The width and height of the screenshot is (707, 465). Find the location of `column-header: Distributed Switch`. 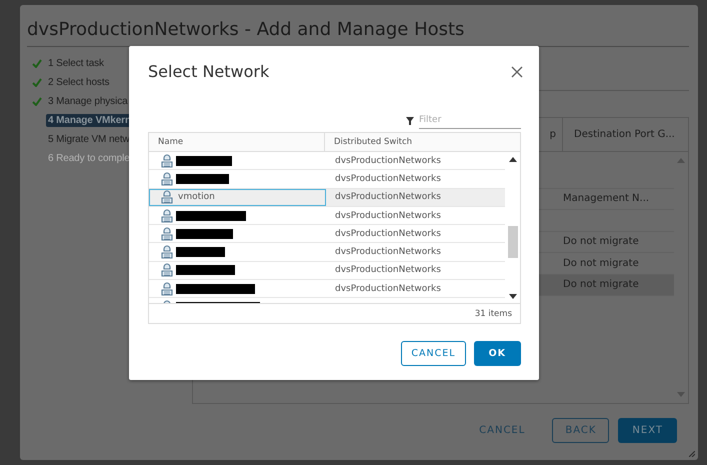

column-header: Distributed Switch is located at coordinates (368, 142).